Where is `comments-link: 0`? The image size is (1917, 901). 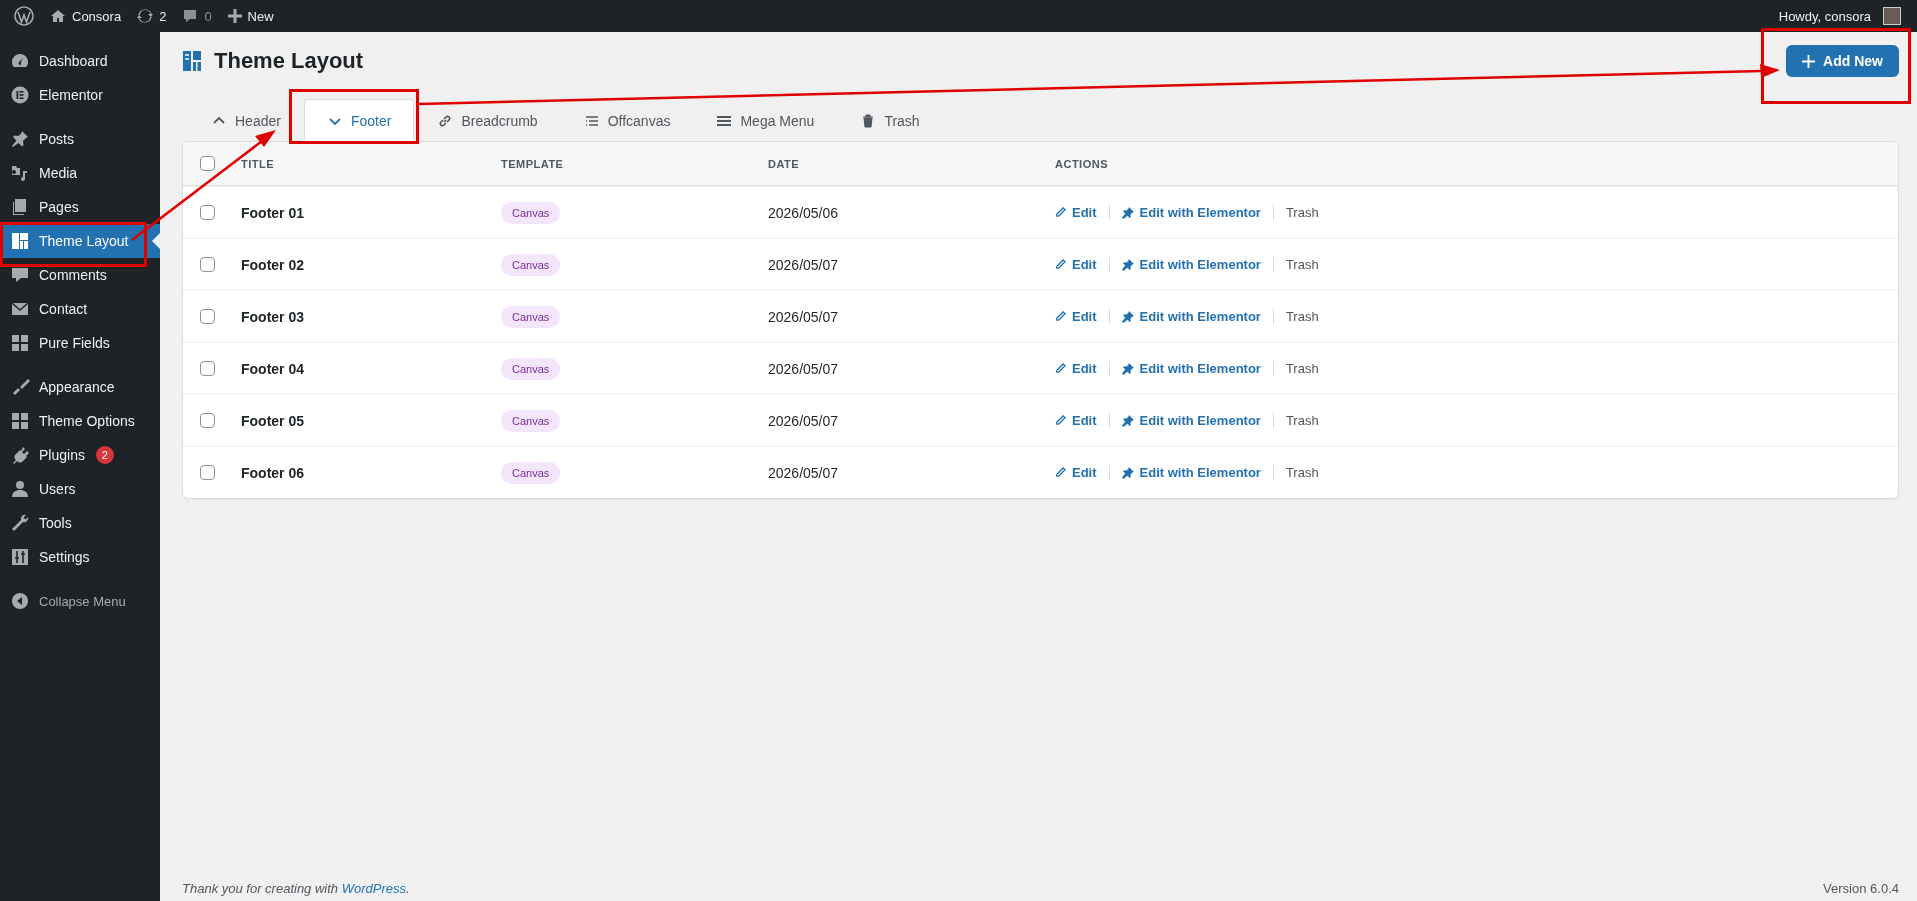
comments-link: 0 is located at coordinates (197, 16).